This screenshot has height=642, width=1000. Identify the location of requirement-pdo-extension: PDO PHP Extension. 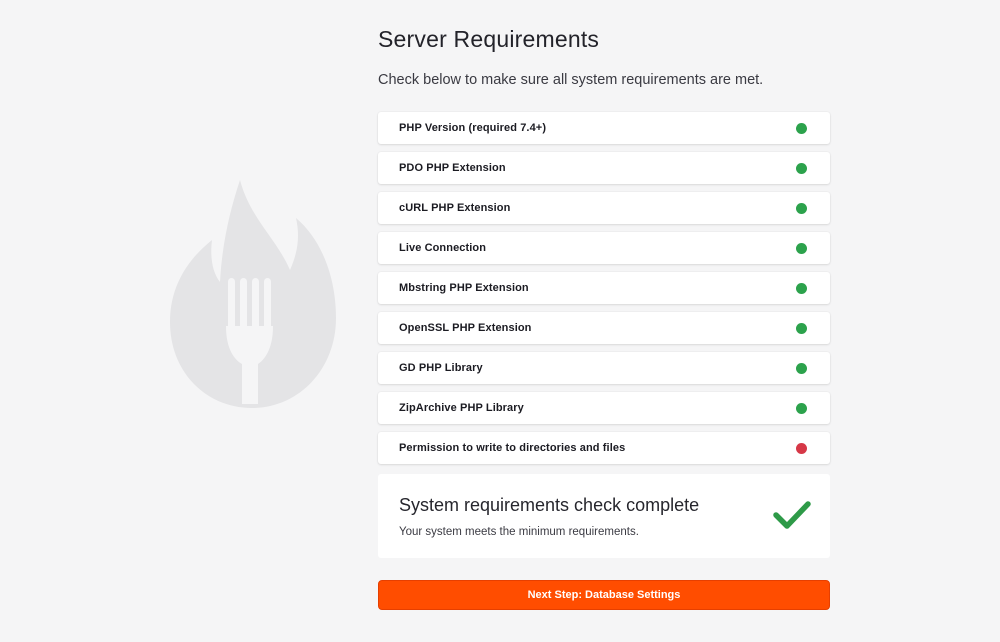
(604, 168).